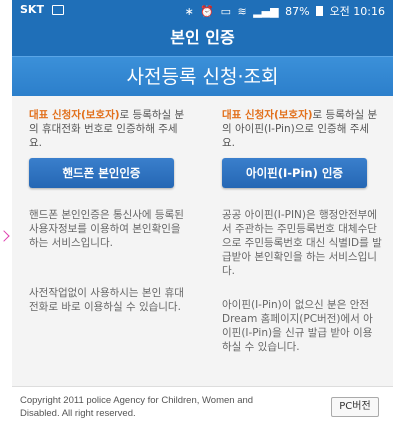 Image resolution: width=405 pixels, height=423 pixels. What do you see at coordinates (297, 11) in the screenshot?
I see `battery-percent: 87%` at bounding box center [297, 11].